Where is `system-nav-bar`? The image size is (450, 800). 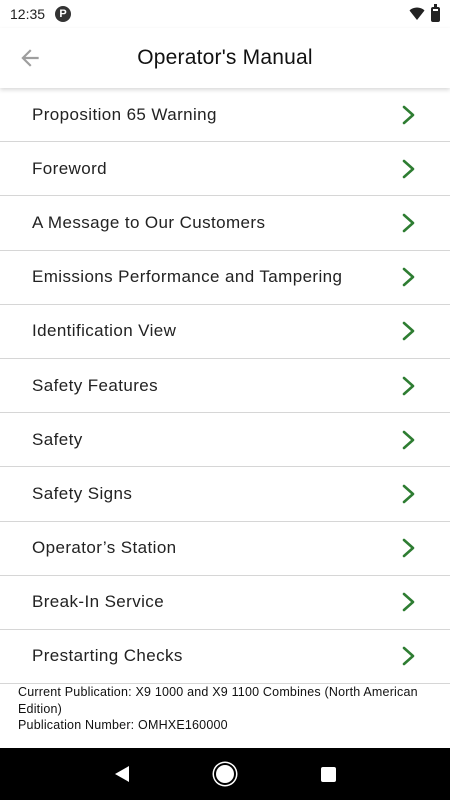 system-nav-bar is located at coordinates (225, 774).